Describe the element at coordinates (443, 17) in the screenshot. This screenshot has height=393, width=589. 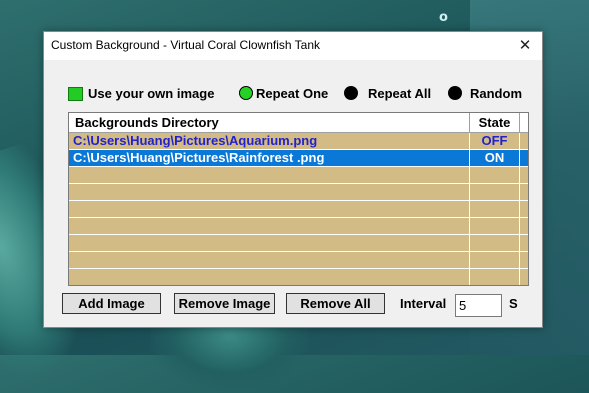
I see `bubble-icon: o` at that location.